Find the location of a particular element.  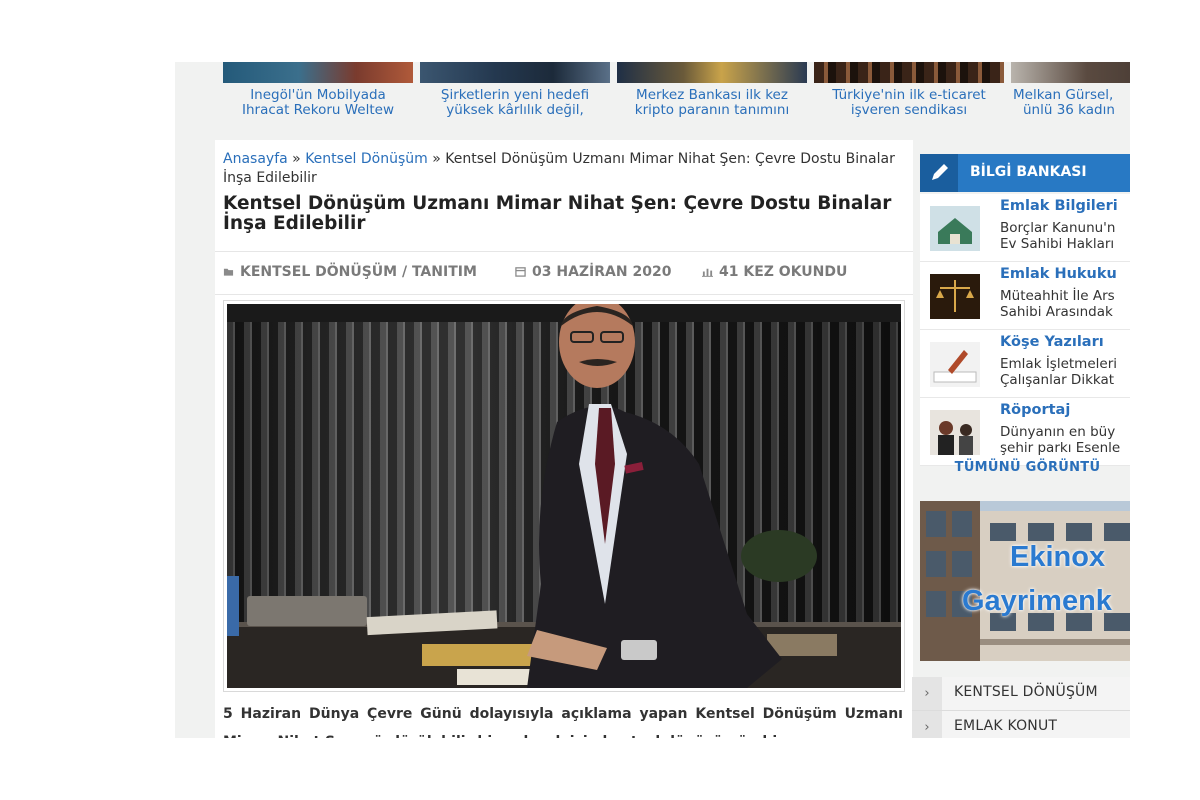

breadcrumb-category-link: Kentsel Dönüşüm is located at coordinates (366, 159).